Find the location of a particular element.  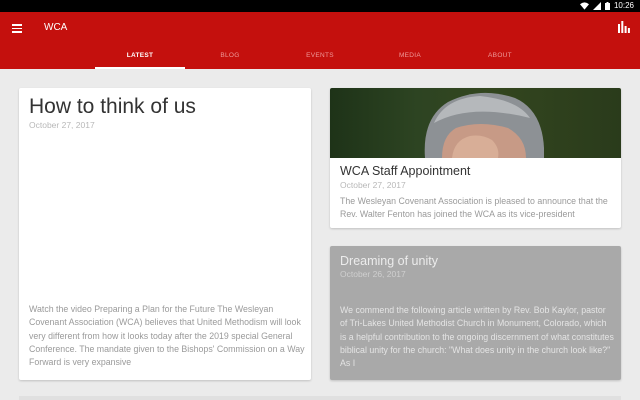

battery-icon is located at coordinates (607, 6).